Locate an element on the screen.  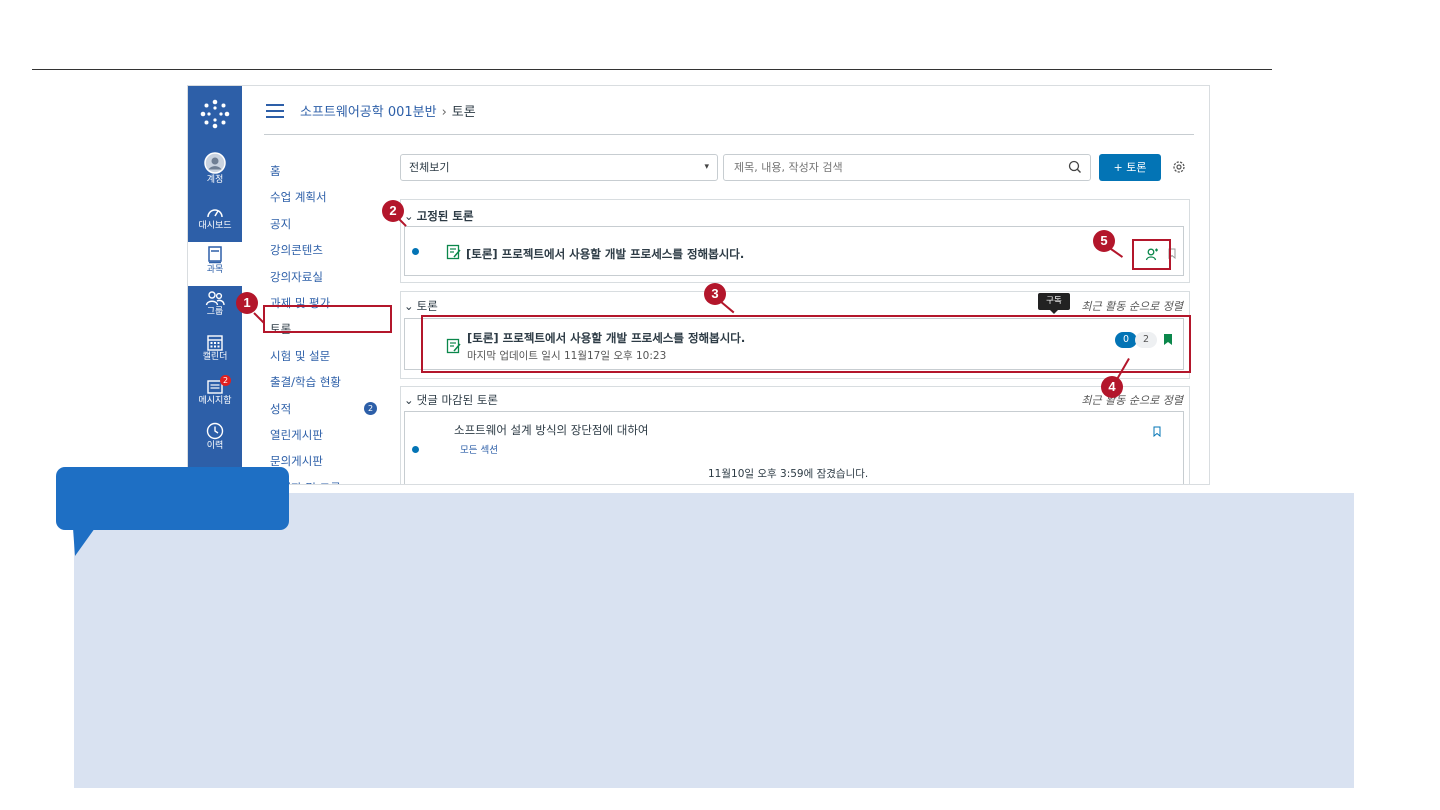
global-nav-label: 그룹 is located at coordinates (215, 312).